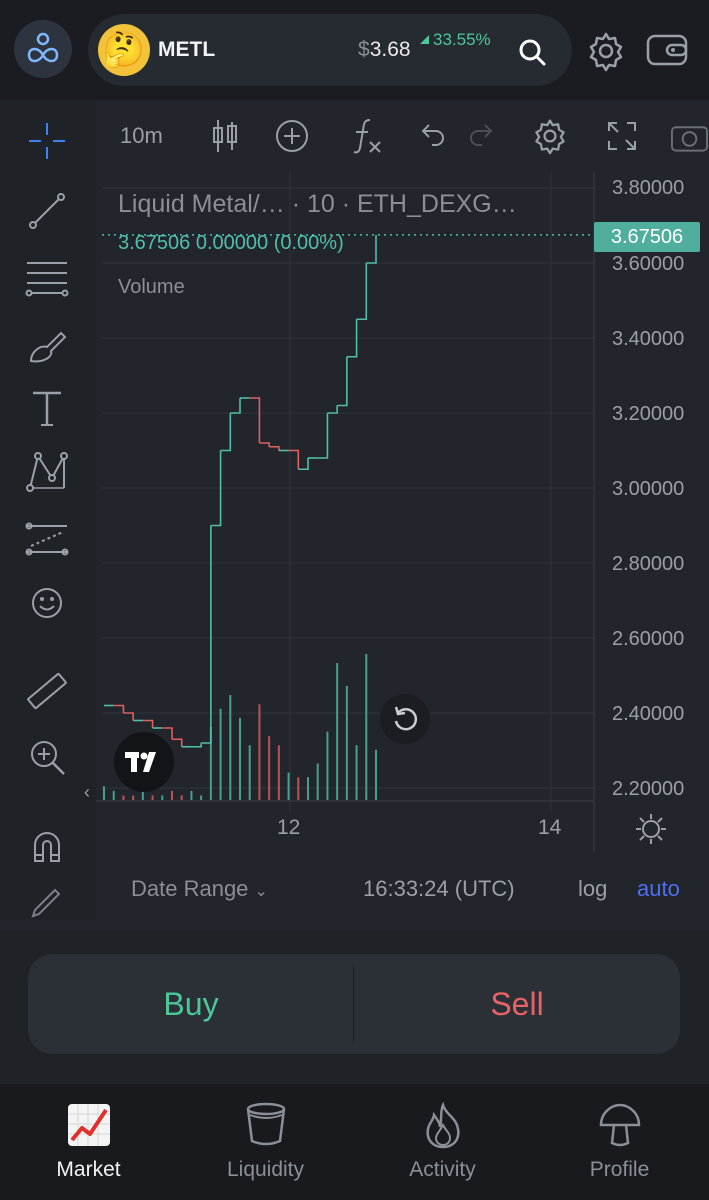 Image resolution: width=709 pixels, height=1200 pixels. I want to click on emoji-tool, so click(47, 603).